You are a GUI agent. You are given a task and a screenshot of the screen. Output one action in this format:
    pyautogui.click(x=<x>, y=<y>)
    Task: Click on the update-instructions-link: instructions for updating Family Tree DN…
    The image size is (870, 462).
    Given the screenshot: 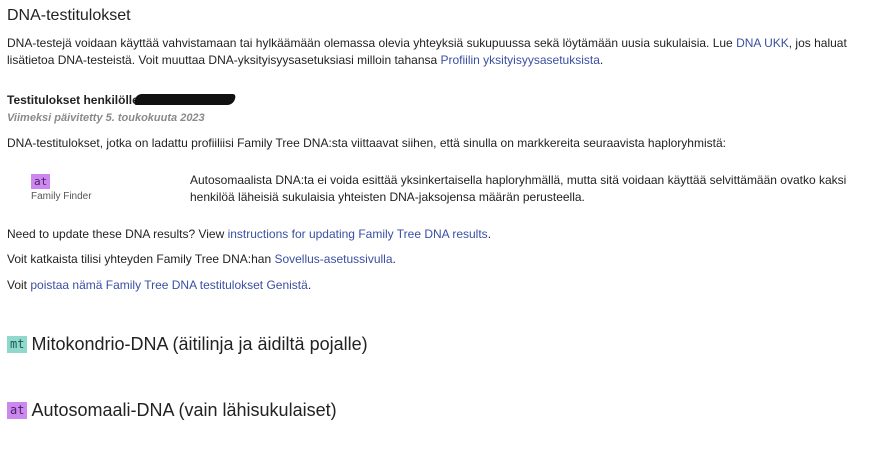 What is the action you would take?
    pyautogui.click(x=358, y=234)
    